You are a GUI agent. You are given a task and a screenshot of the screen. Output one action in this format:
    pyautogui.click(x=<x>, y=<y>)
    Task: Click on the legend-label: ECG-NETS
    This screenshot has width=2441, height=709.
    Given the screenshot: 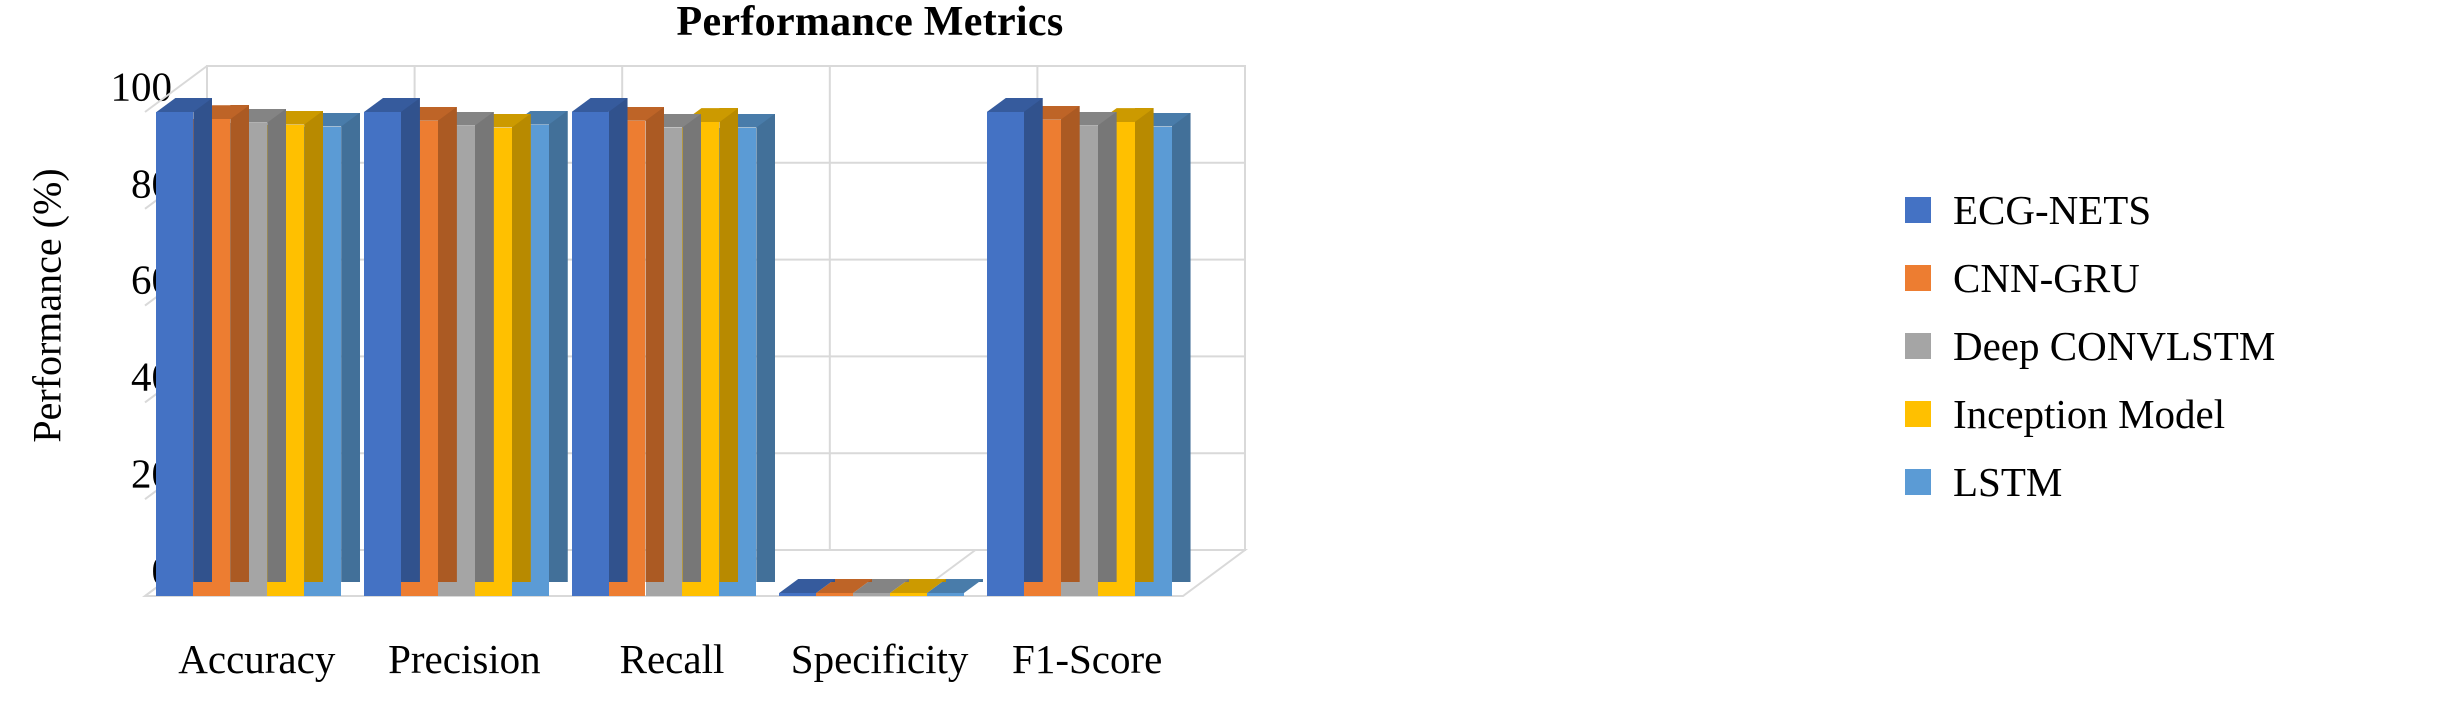 What is the action you would take?
    pyautogui.click(x=2052, y=210)
    